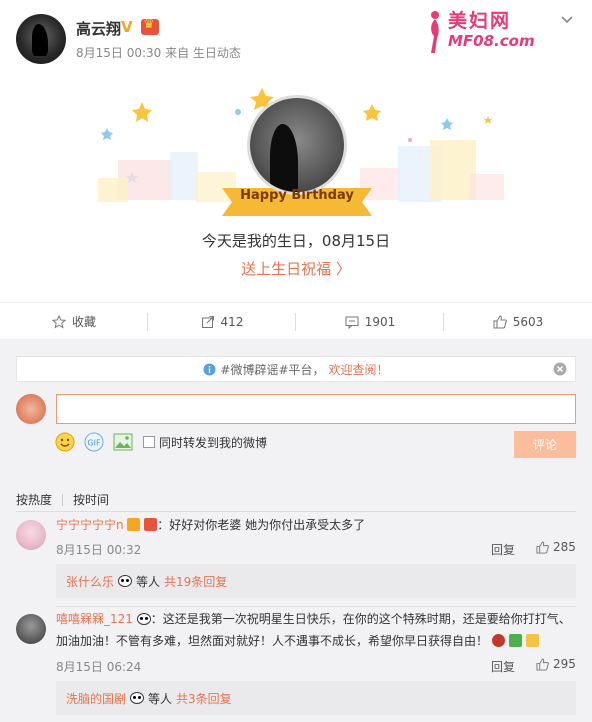 Image resolution: width=592 pixels, height=722 pixels. What do you see at coordinates (528, 321) in the screenshot?
I see `like-count: 5603` at bounding box center [528, 321].